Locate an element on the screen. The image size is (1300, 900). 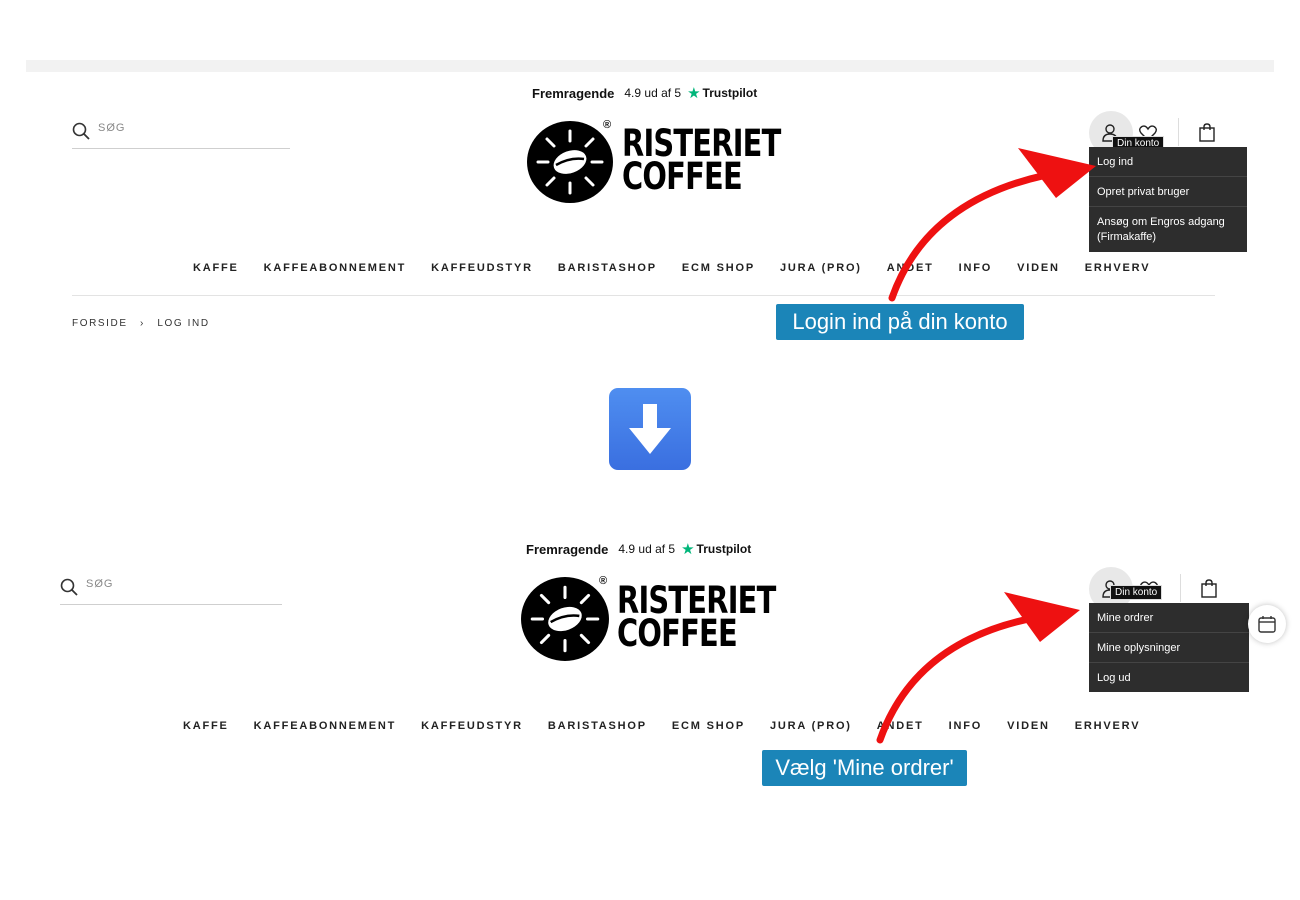
callout-step1: Login ind på din konto is located at coordinates (900, 322).